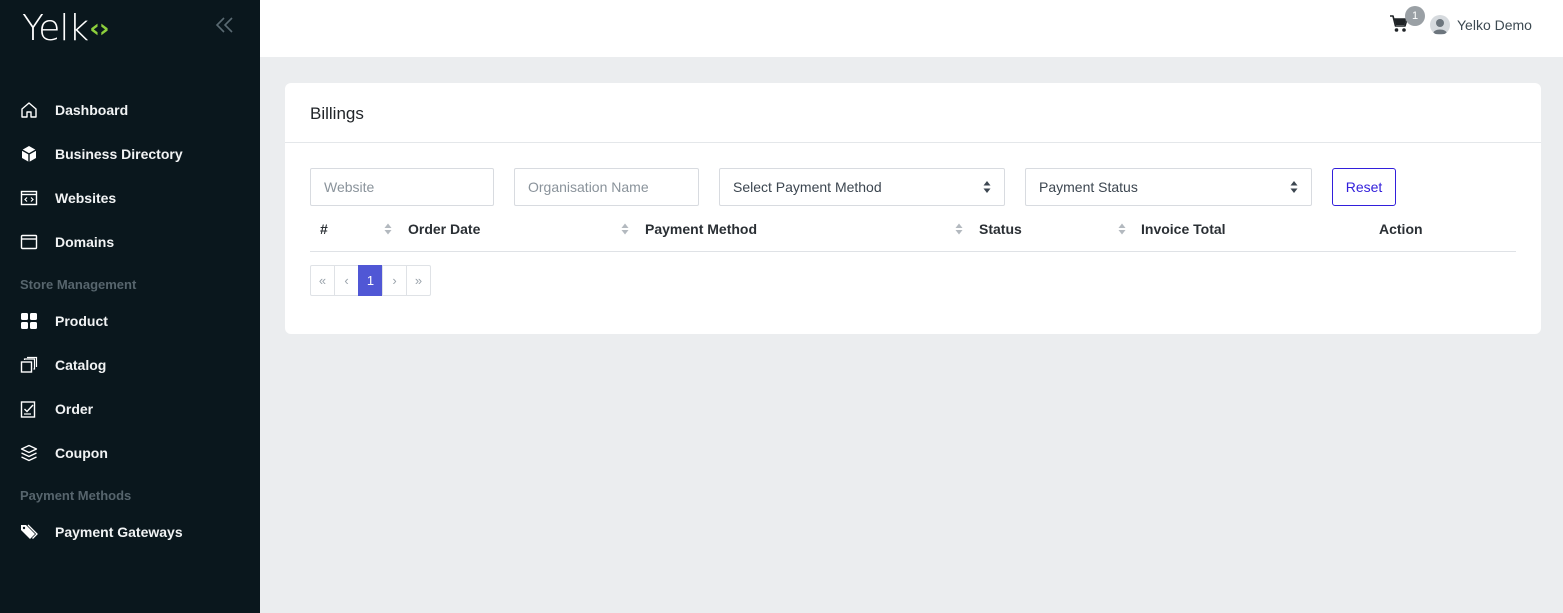 This screenshot has height=613, width=1563. I want to click on copy-icon, so click(28, 365).